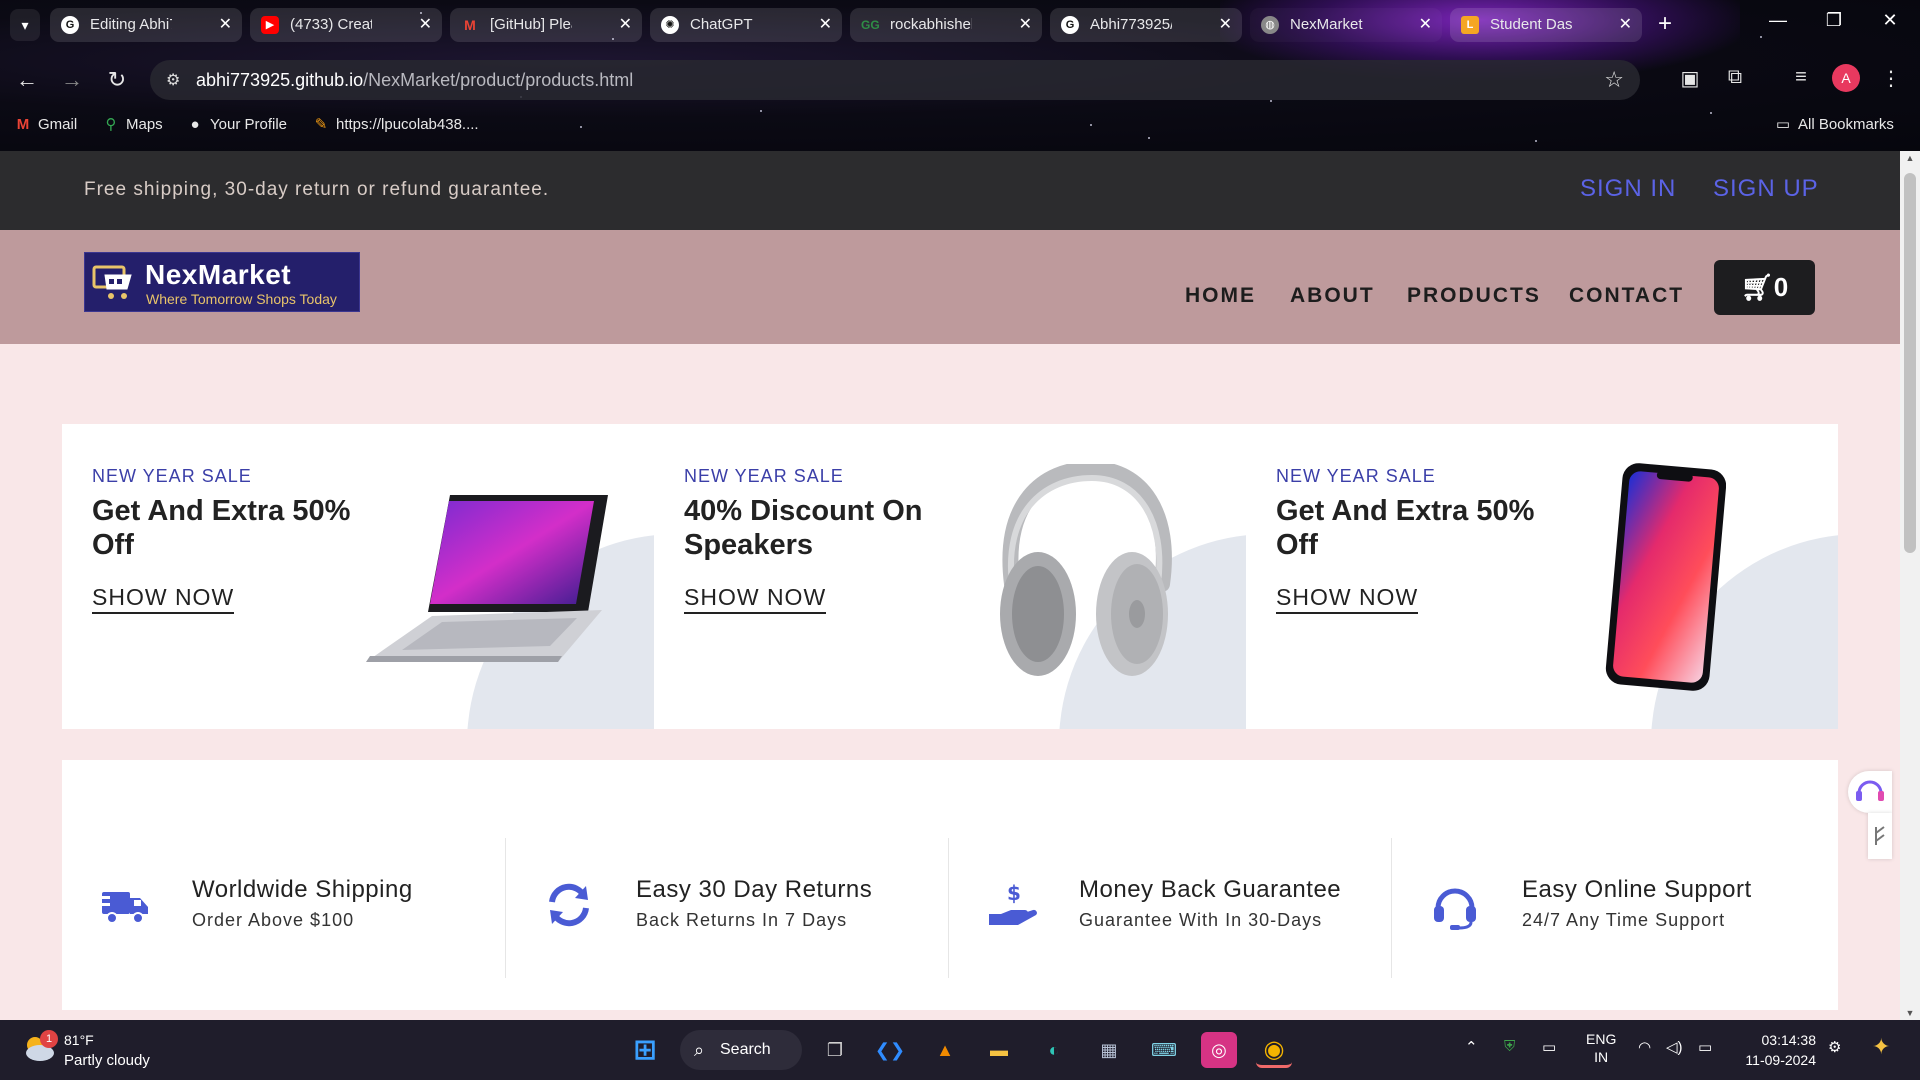 The width and height of the screenshot is (1920, 1080). Describe the element at coordinates (890, 1050) in the screenshot. I see `vscode-icon: ❮❯` at that location.